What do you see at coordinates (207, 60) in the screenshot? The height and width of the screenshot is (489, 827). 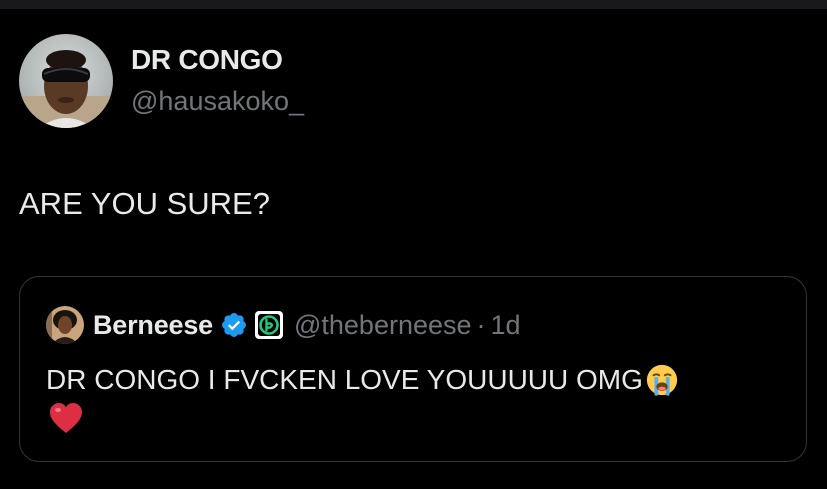 I see `author-name: DR CONGO` at bounding box center [207, 60].